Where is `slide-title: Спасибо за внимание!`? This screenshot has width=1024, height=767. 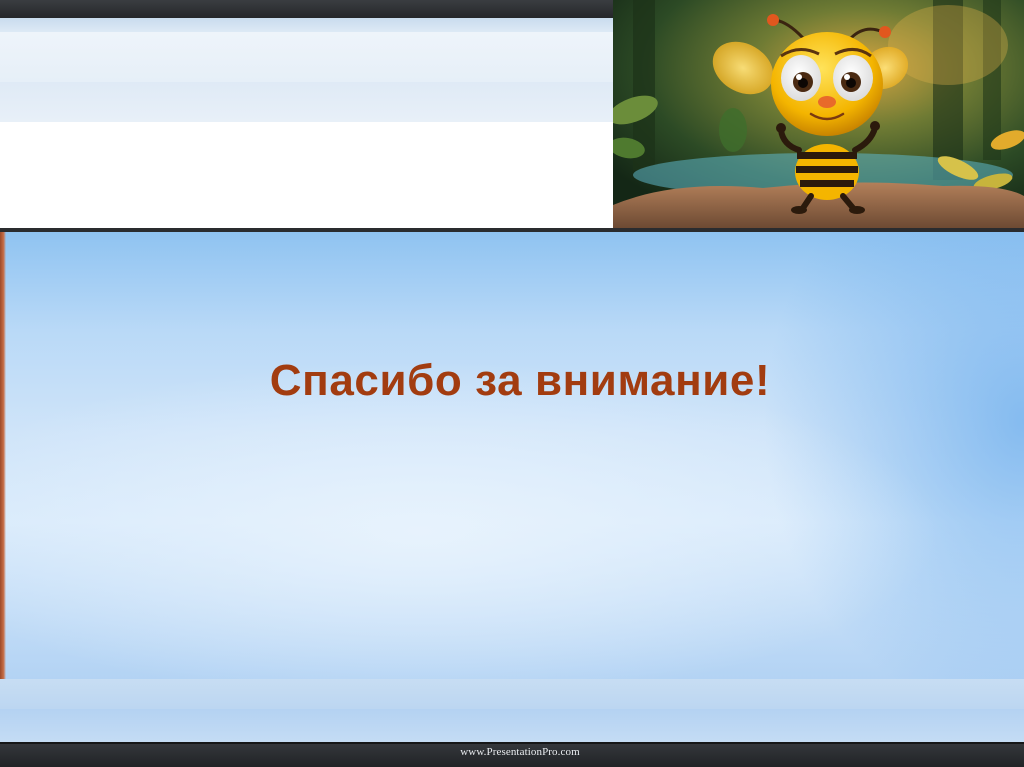
slide-title: Спасибо за внимание! is located at coordinates (520, 380).